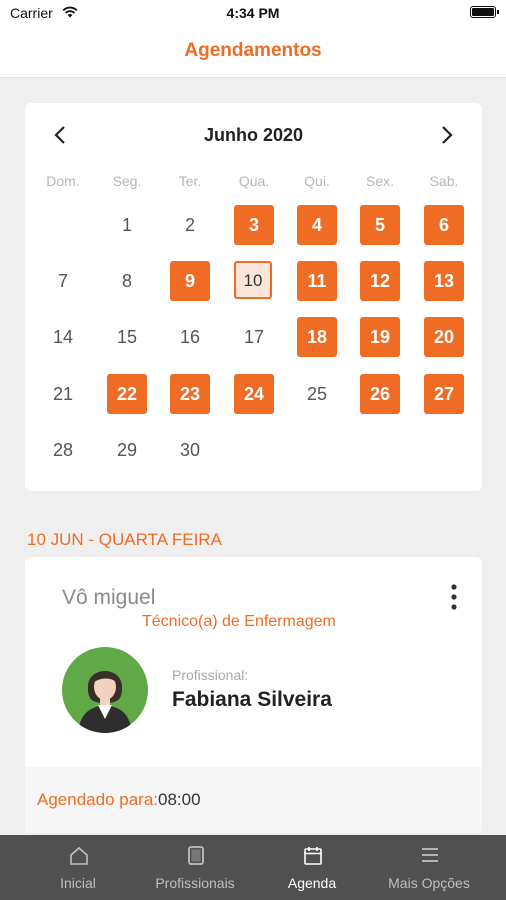 The image size is (506, 900). What do you see at coordinates (312, 867) in the screenshot?
I see `tab-agenda: Agenda` at bounding box center [312, 867].